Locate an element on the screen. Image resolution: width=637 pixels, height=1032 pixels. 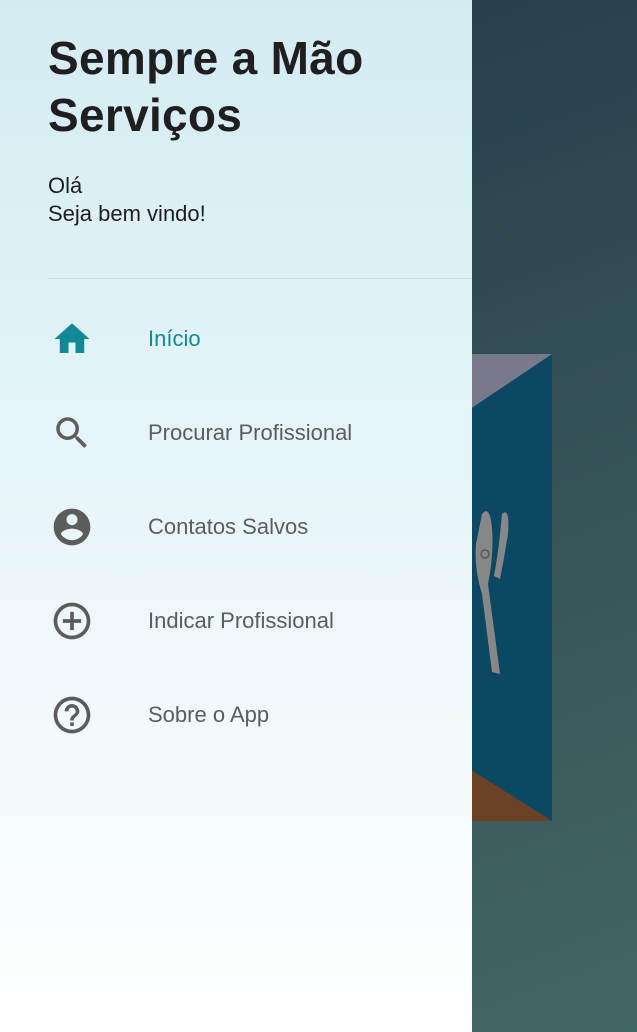
header-divider is located at coordinates (260, 278).